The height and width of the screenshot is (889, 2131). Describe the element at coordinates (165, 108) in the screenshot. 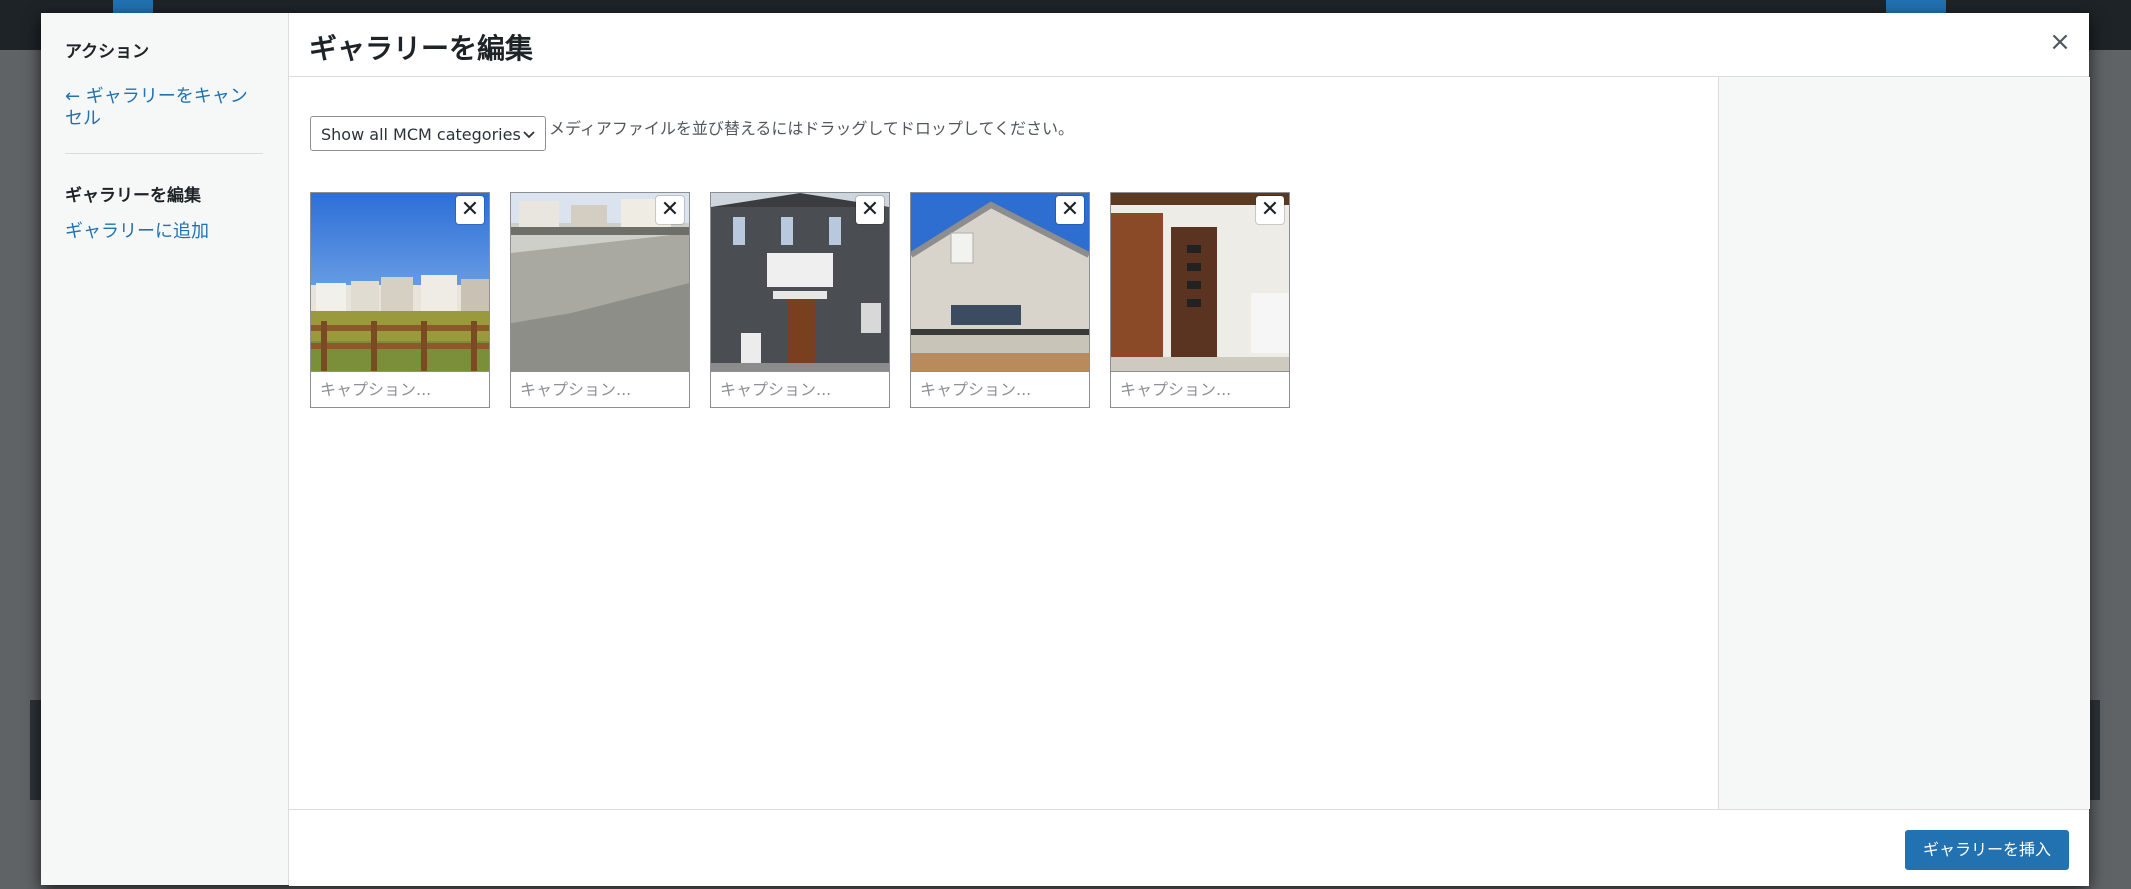

I see `cancel-gallery-link: ← ギャラリーをキャンセル` at that location.